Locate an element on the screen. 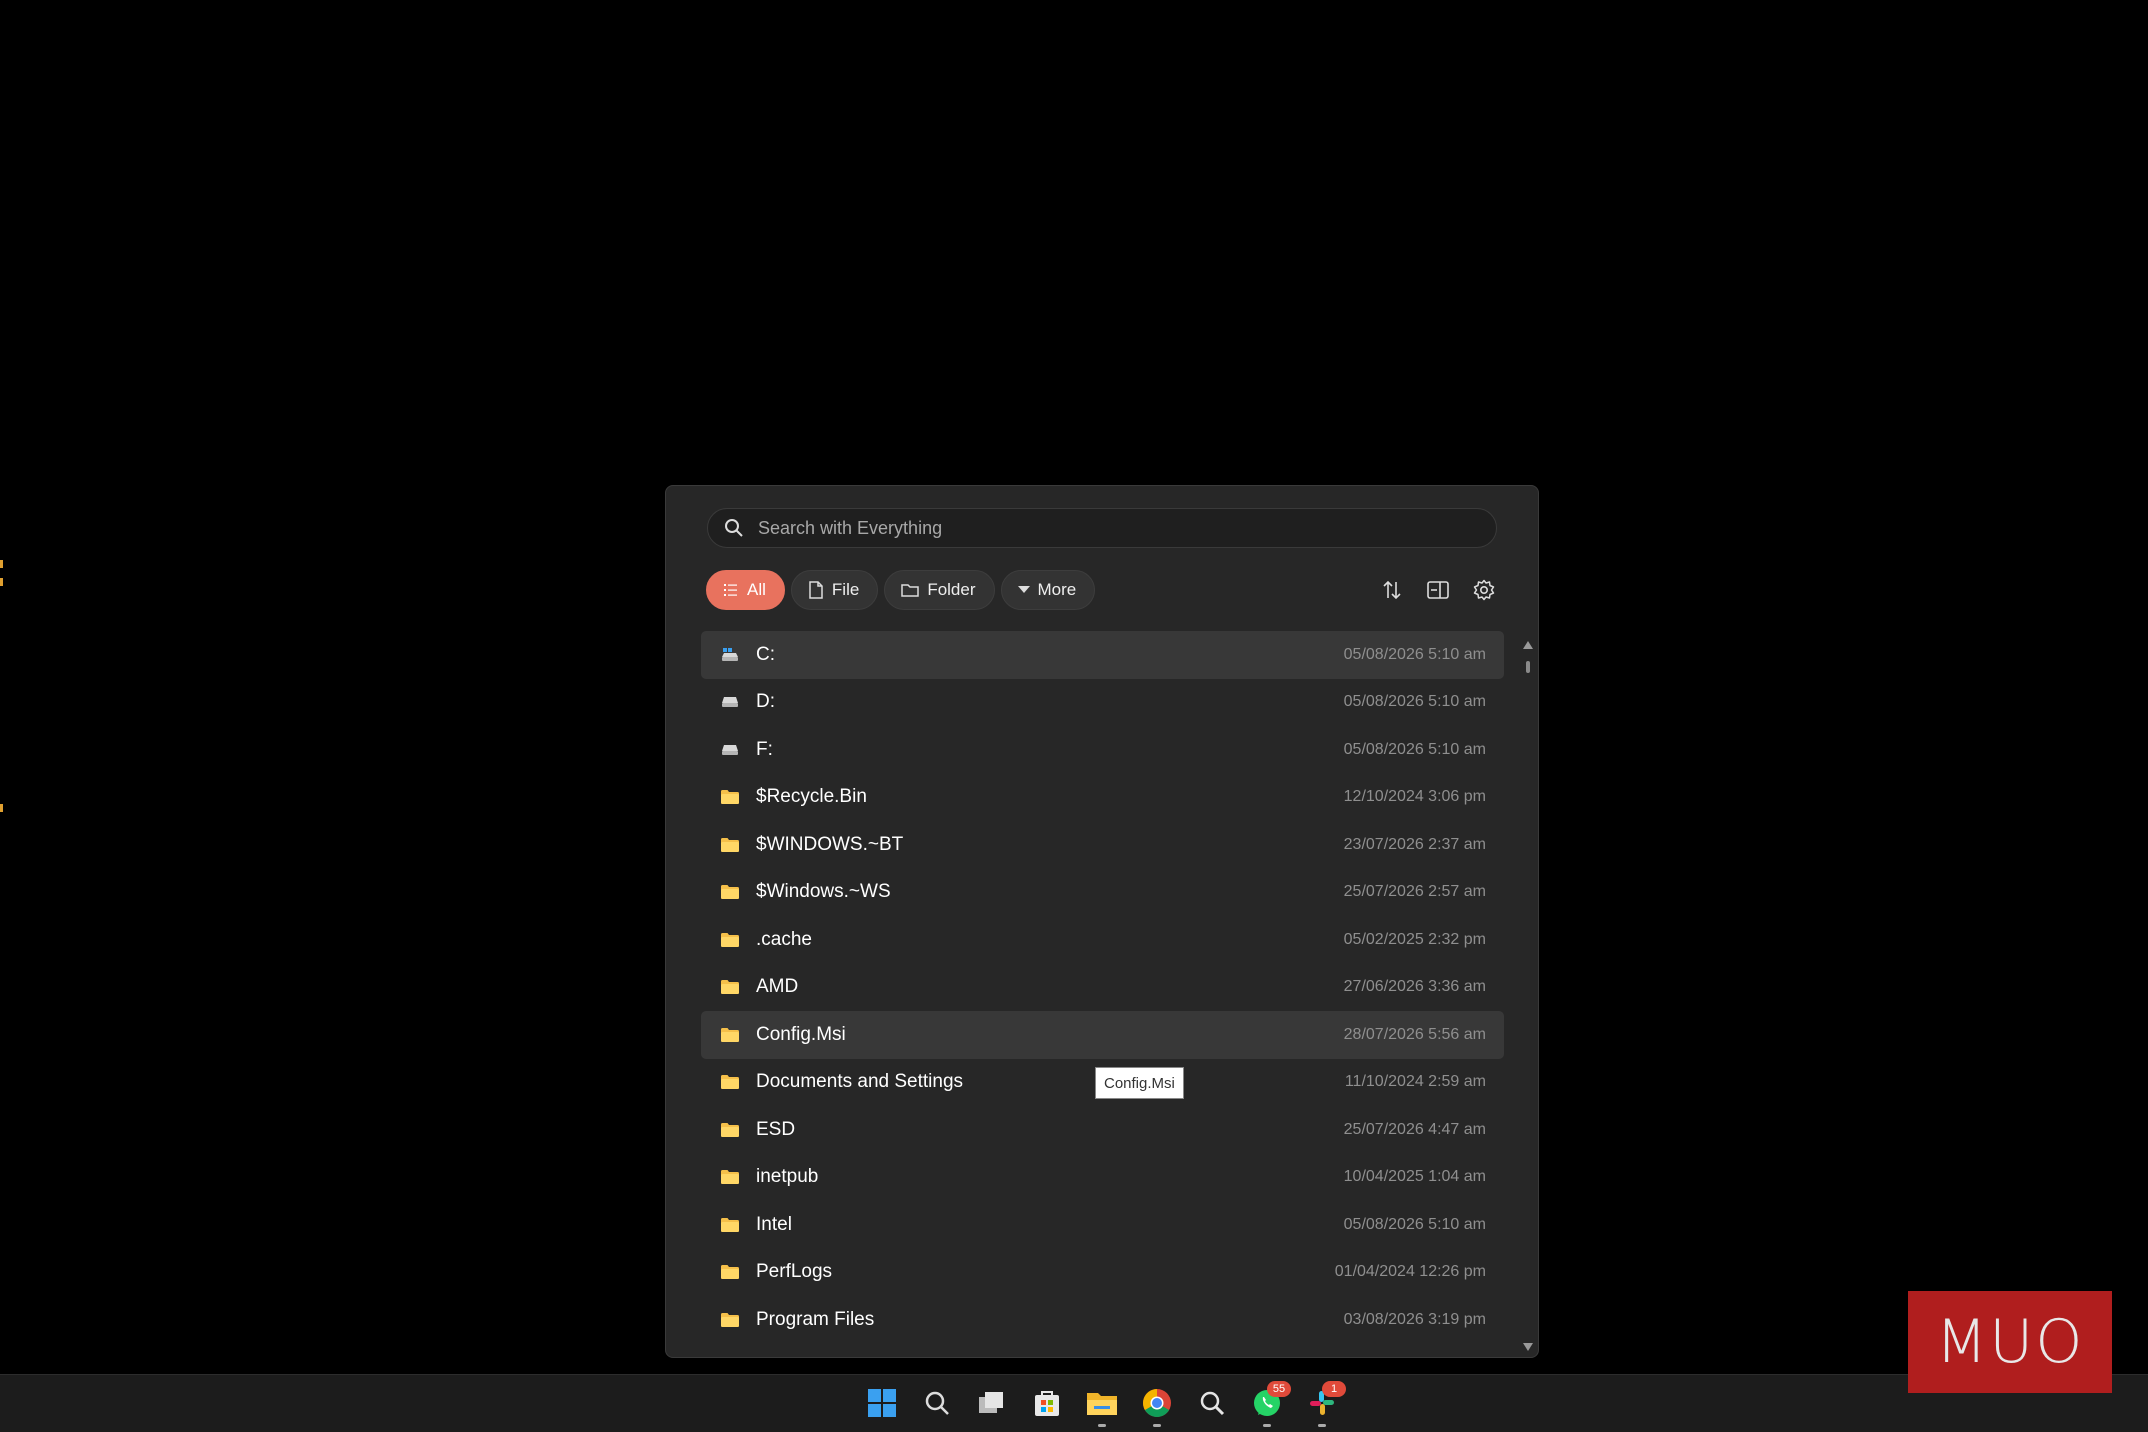 This screenshot has height=1432, width=2148. result-name: $Recycle.Bin is located at coordinates (811, 797).